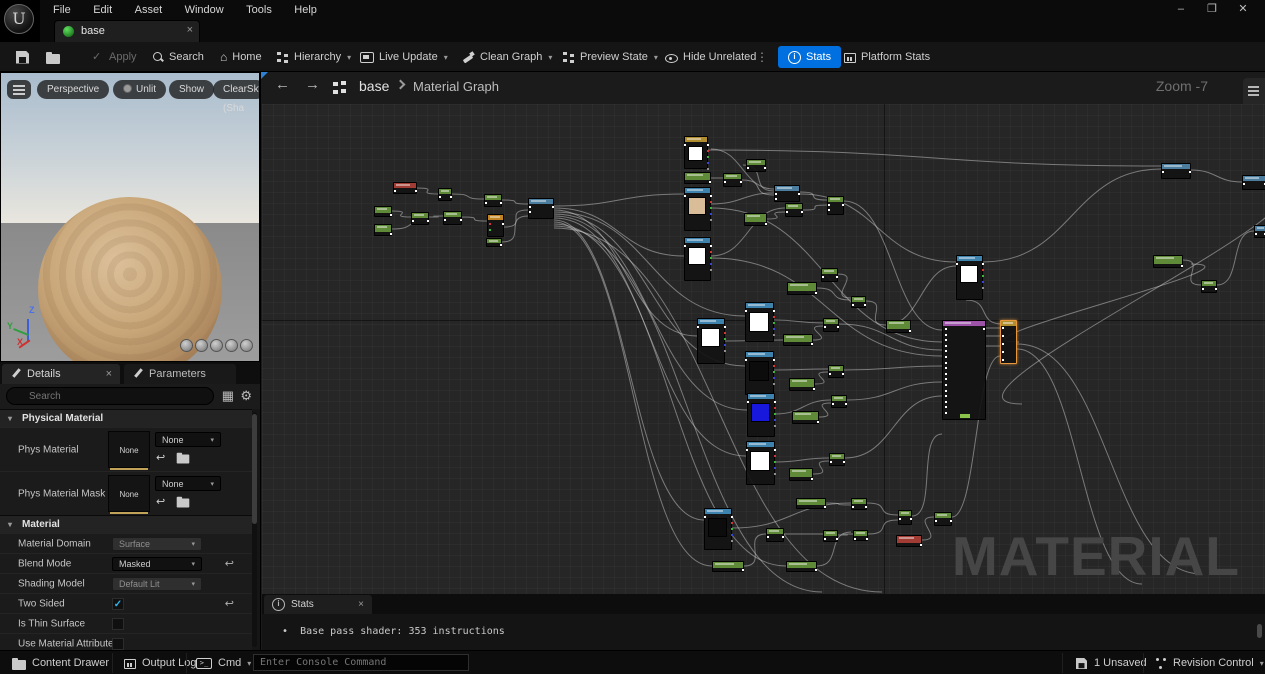  What do you see at coordinates (241, 57) in the screenshot?
I see `home-button: ⌂ Home` at bounding box center [241, 57].